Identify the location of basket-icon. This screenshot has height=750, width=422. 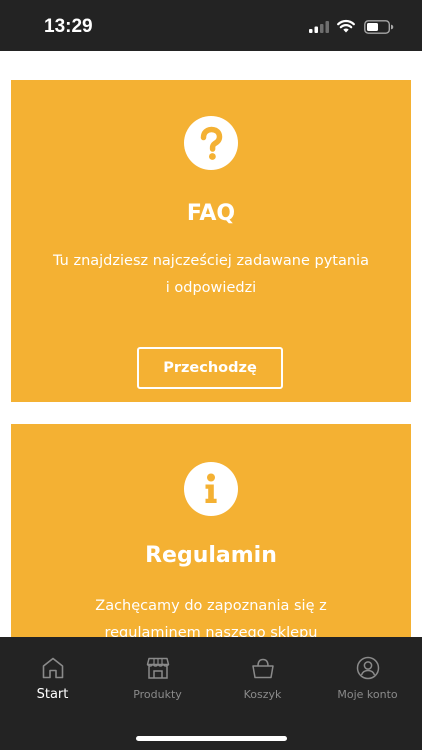
(263, 668).